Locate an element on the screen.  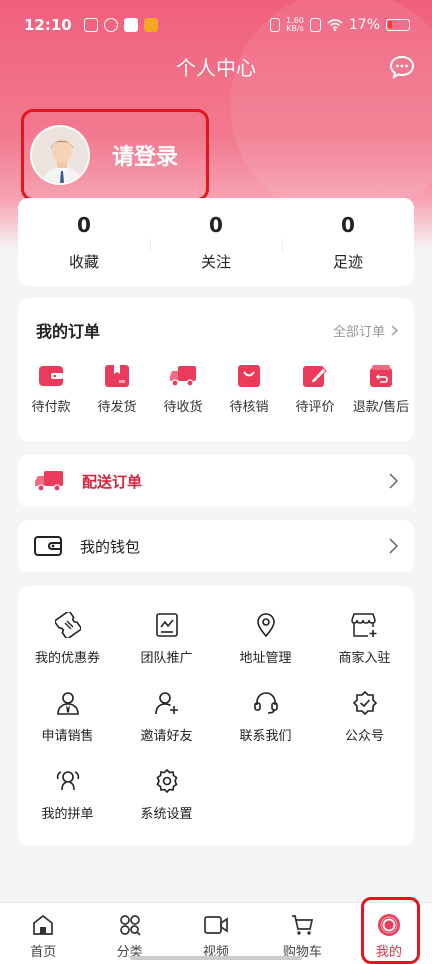
bottom-tab-bar: 首页 分类 视频 购物车 我的 is located at coordinates (216, 933).